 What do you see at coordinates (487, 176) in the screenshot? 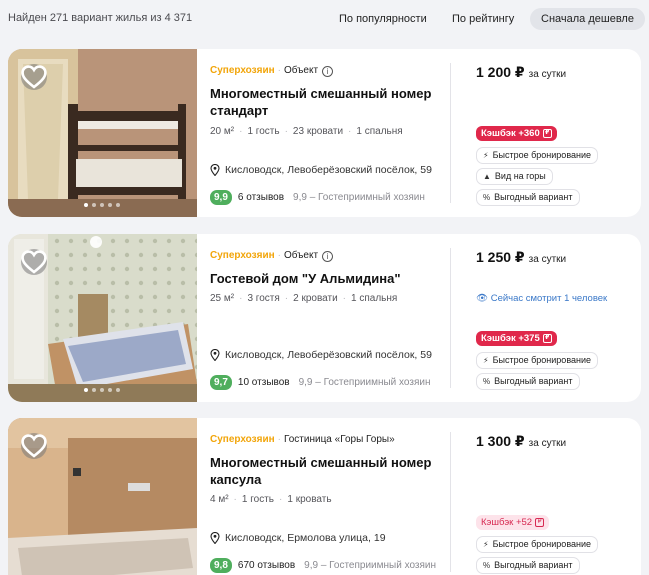
I see `mountain-icon: ▲` at bounding box center [487, 176].